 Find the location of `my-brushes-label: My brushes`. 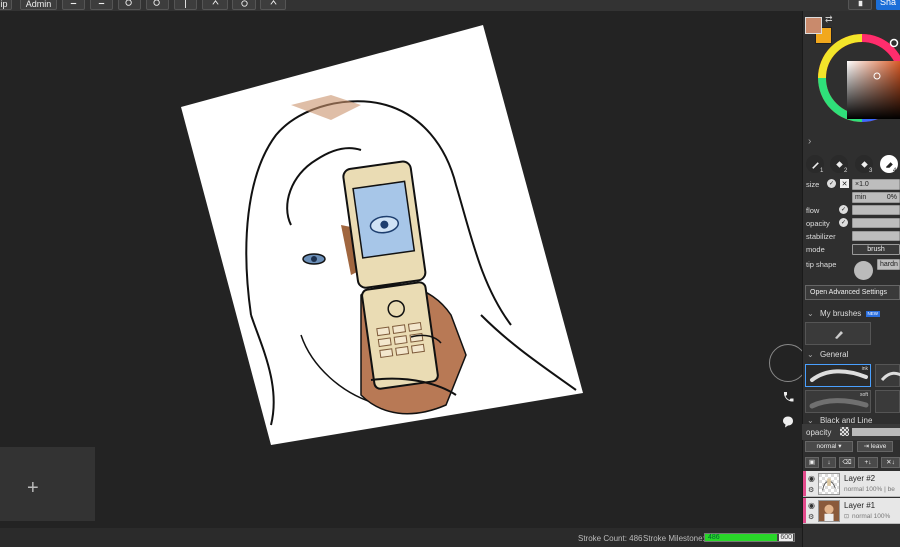

my-brushes-label: My brushes is located at coordinates (840, 313).